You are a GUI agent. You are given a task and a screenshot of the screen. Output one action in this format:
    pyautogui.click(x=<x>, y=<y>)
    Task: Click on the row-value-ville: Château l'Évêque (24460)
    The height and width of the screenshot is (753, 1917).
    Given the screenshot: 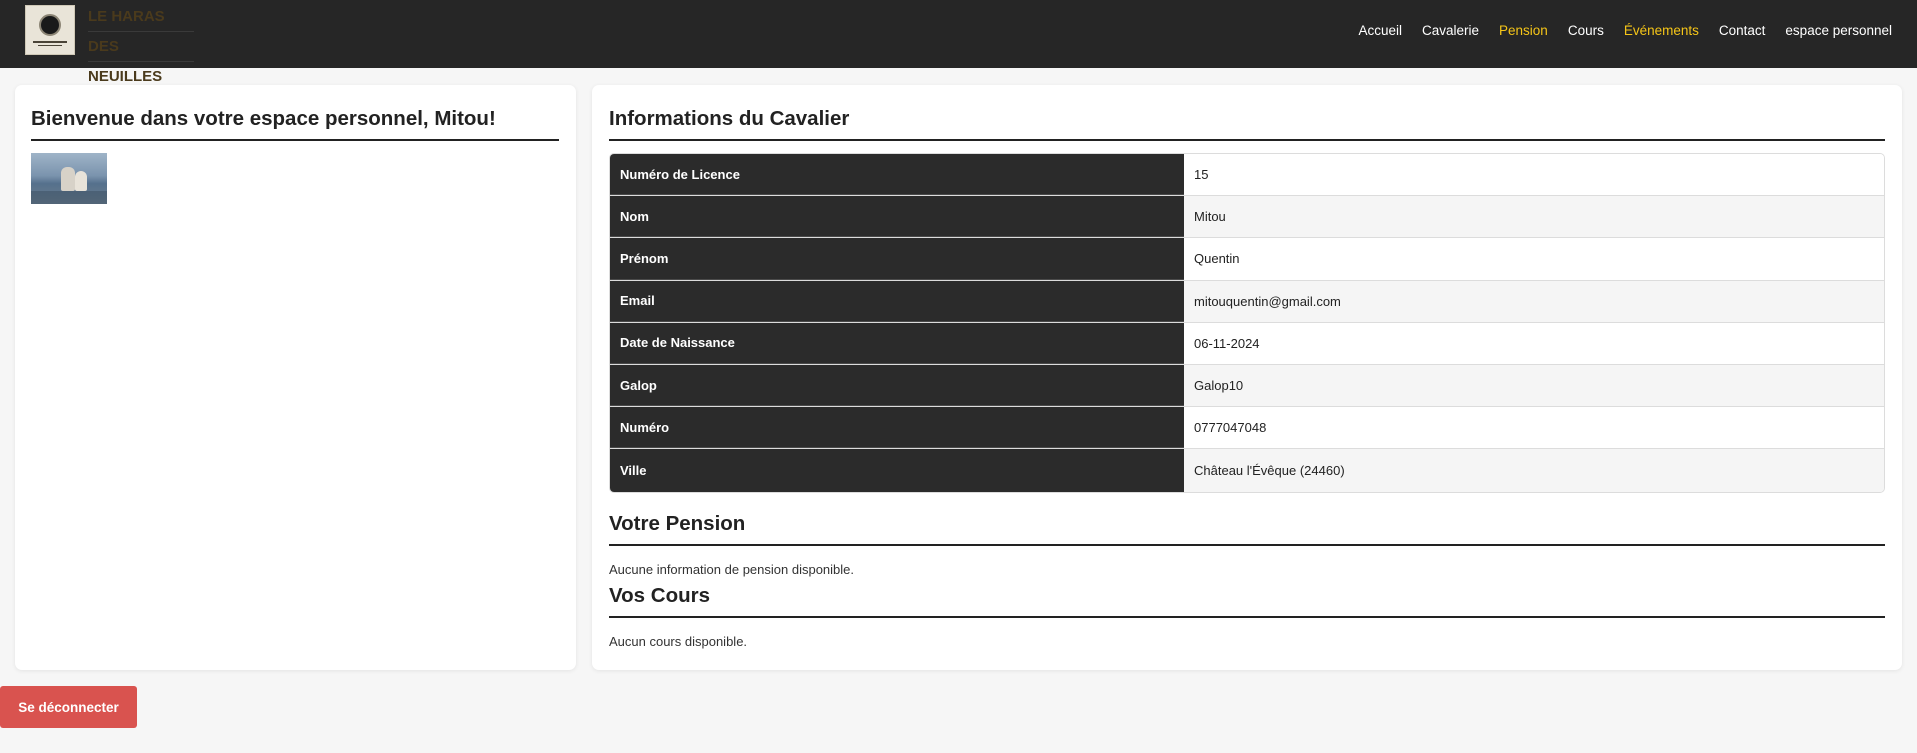 What is the action you would take?
    pyautogui.click(x=1534, y=470)
    